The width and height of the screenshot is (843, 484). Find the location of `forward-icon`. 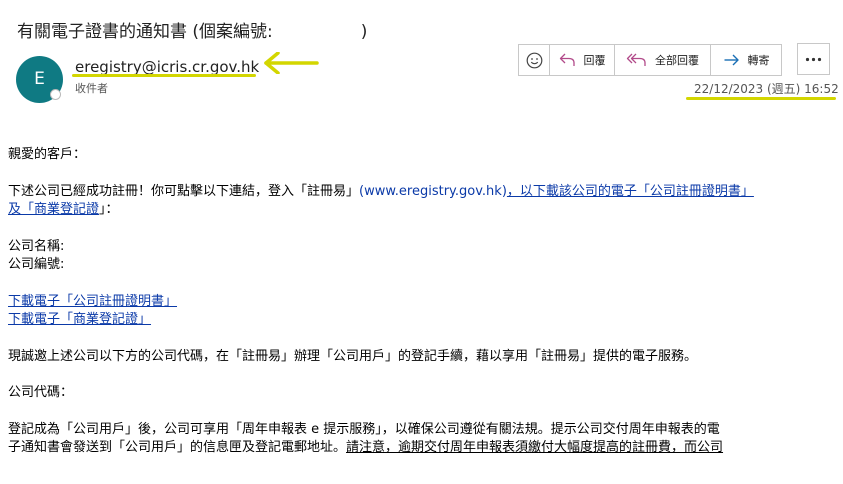

forward-icon is located at coordinates (731, 60).